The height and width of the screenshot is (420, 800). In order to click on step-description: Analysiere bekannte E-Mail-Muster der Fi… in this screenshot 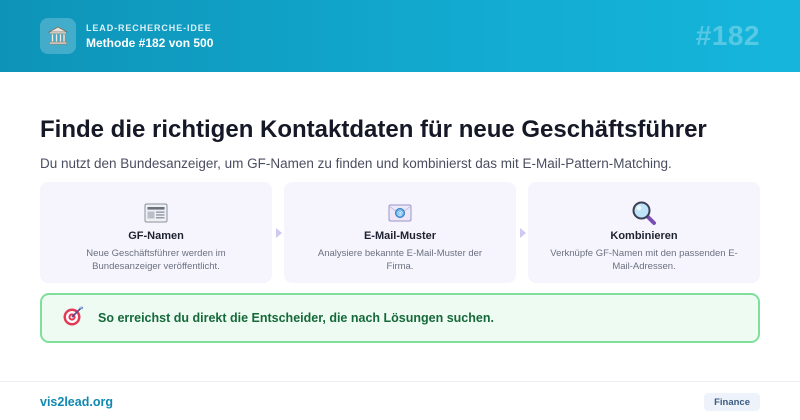, I will do `click(400, 260)`.